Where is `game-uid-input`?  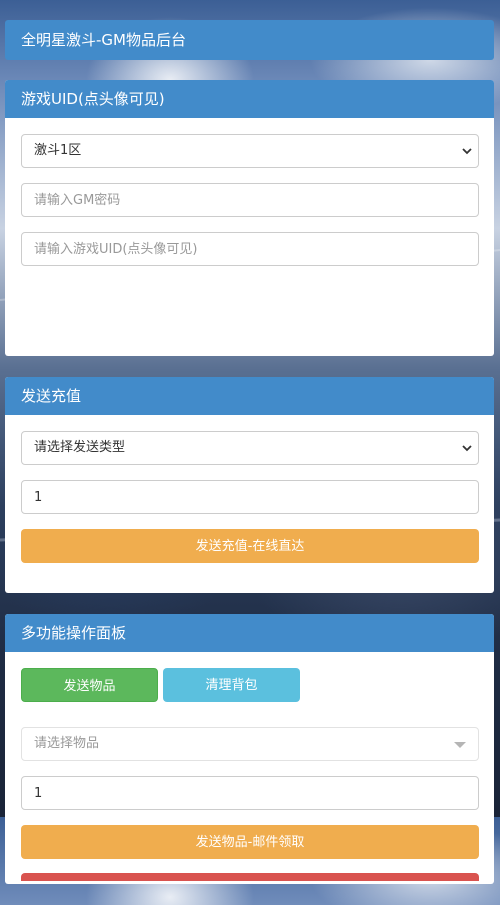 game-uid-input is located at coordinates (250, 249).